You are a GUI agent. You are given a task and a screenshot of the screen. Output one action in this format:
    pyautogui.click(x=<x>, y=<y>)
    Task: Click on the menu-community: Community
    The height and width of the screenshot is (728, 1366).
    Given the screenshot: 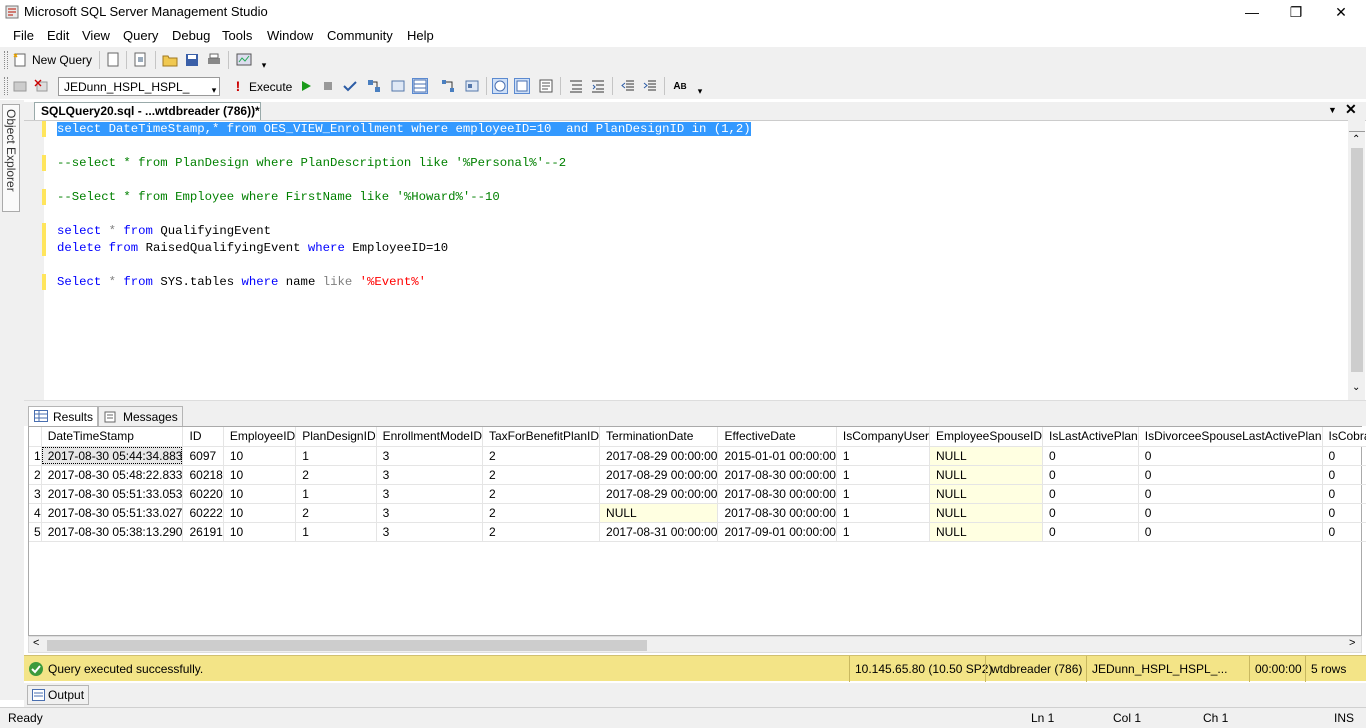 What is the action you would take?
    pyautogui.click(x=360, y=35)
    